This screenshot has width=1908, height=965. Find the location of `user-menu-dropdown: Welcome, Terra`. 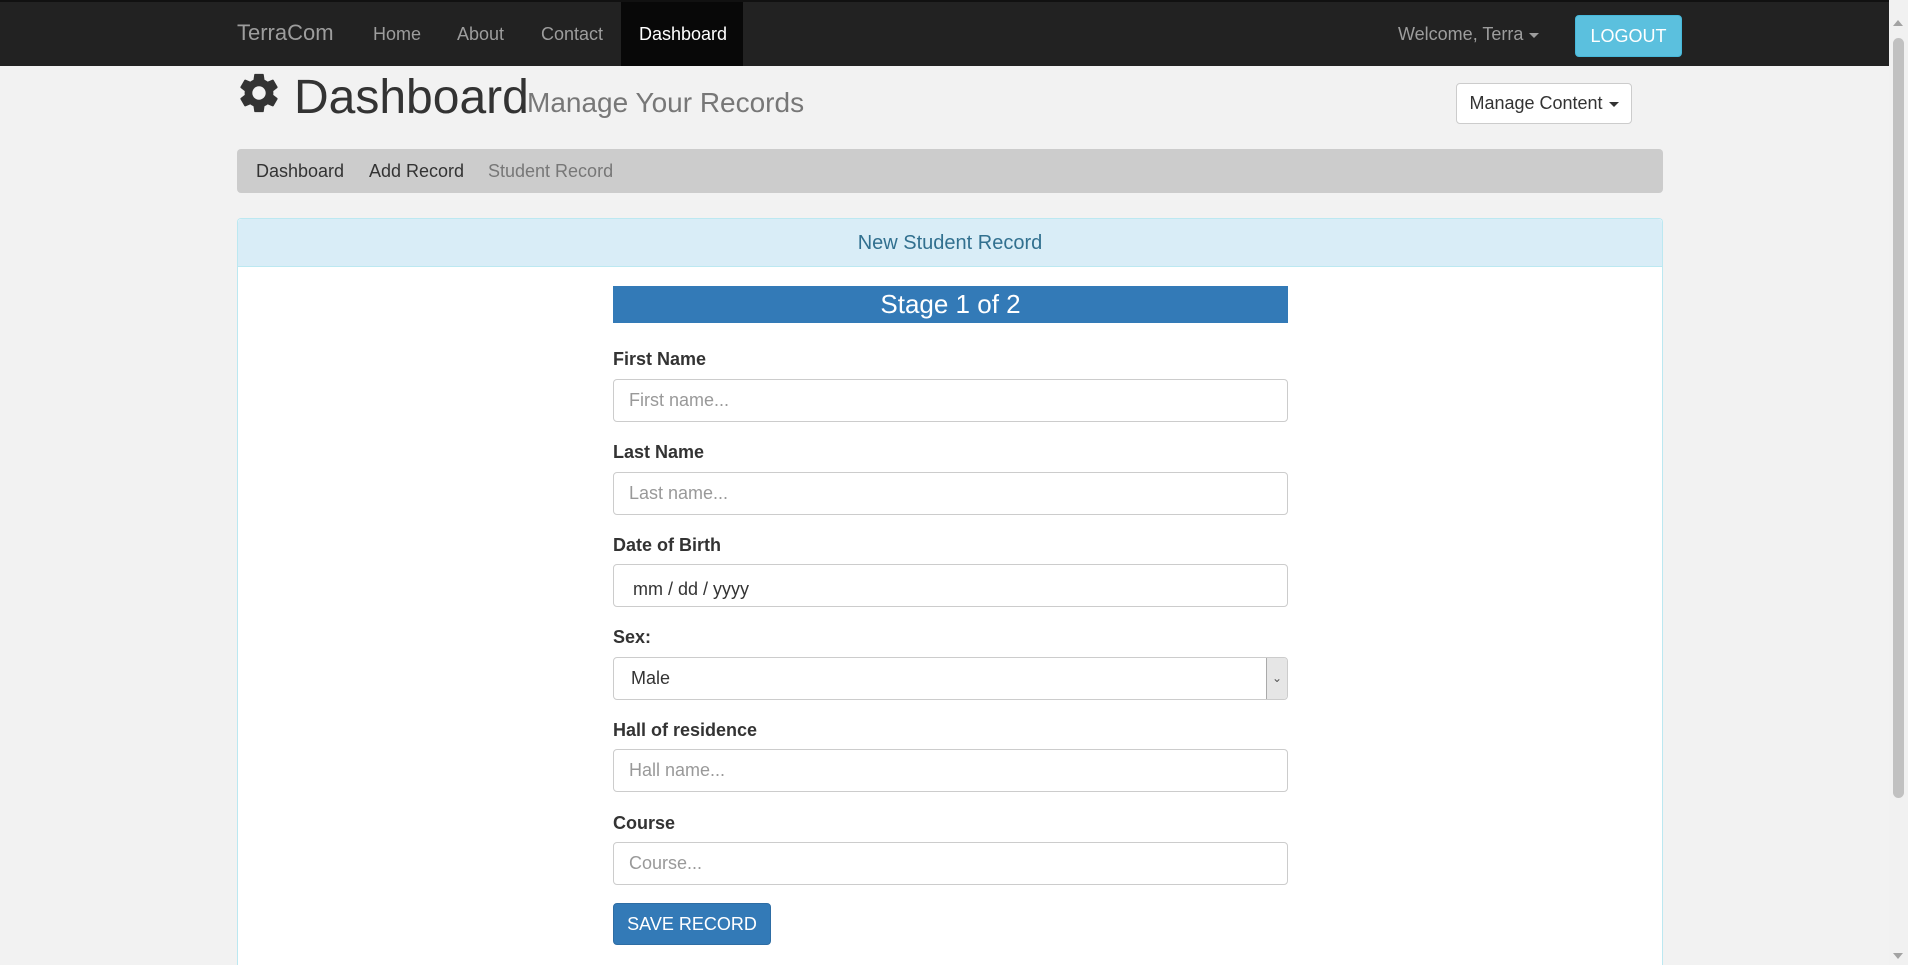

user-menu-dropdown: Welcome, Terra is located at coordinates (1469, 34).